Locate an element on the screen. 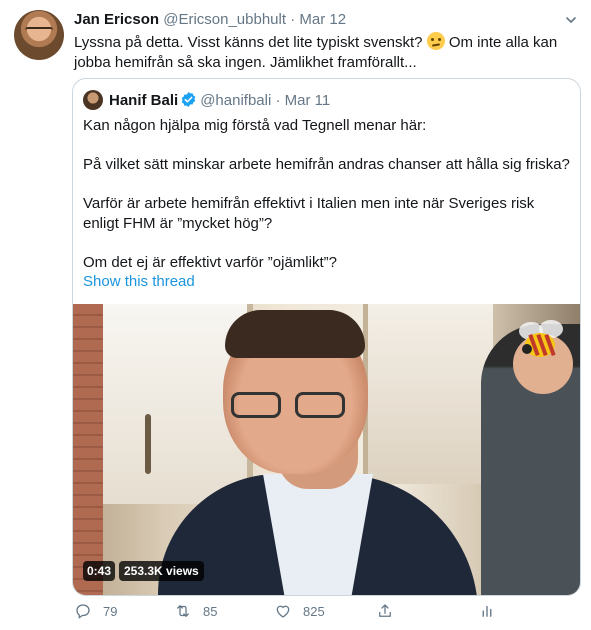  share-button is located at coordinates (385, 611).